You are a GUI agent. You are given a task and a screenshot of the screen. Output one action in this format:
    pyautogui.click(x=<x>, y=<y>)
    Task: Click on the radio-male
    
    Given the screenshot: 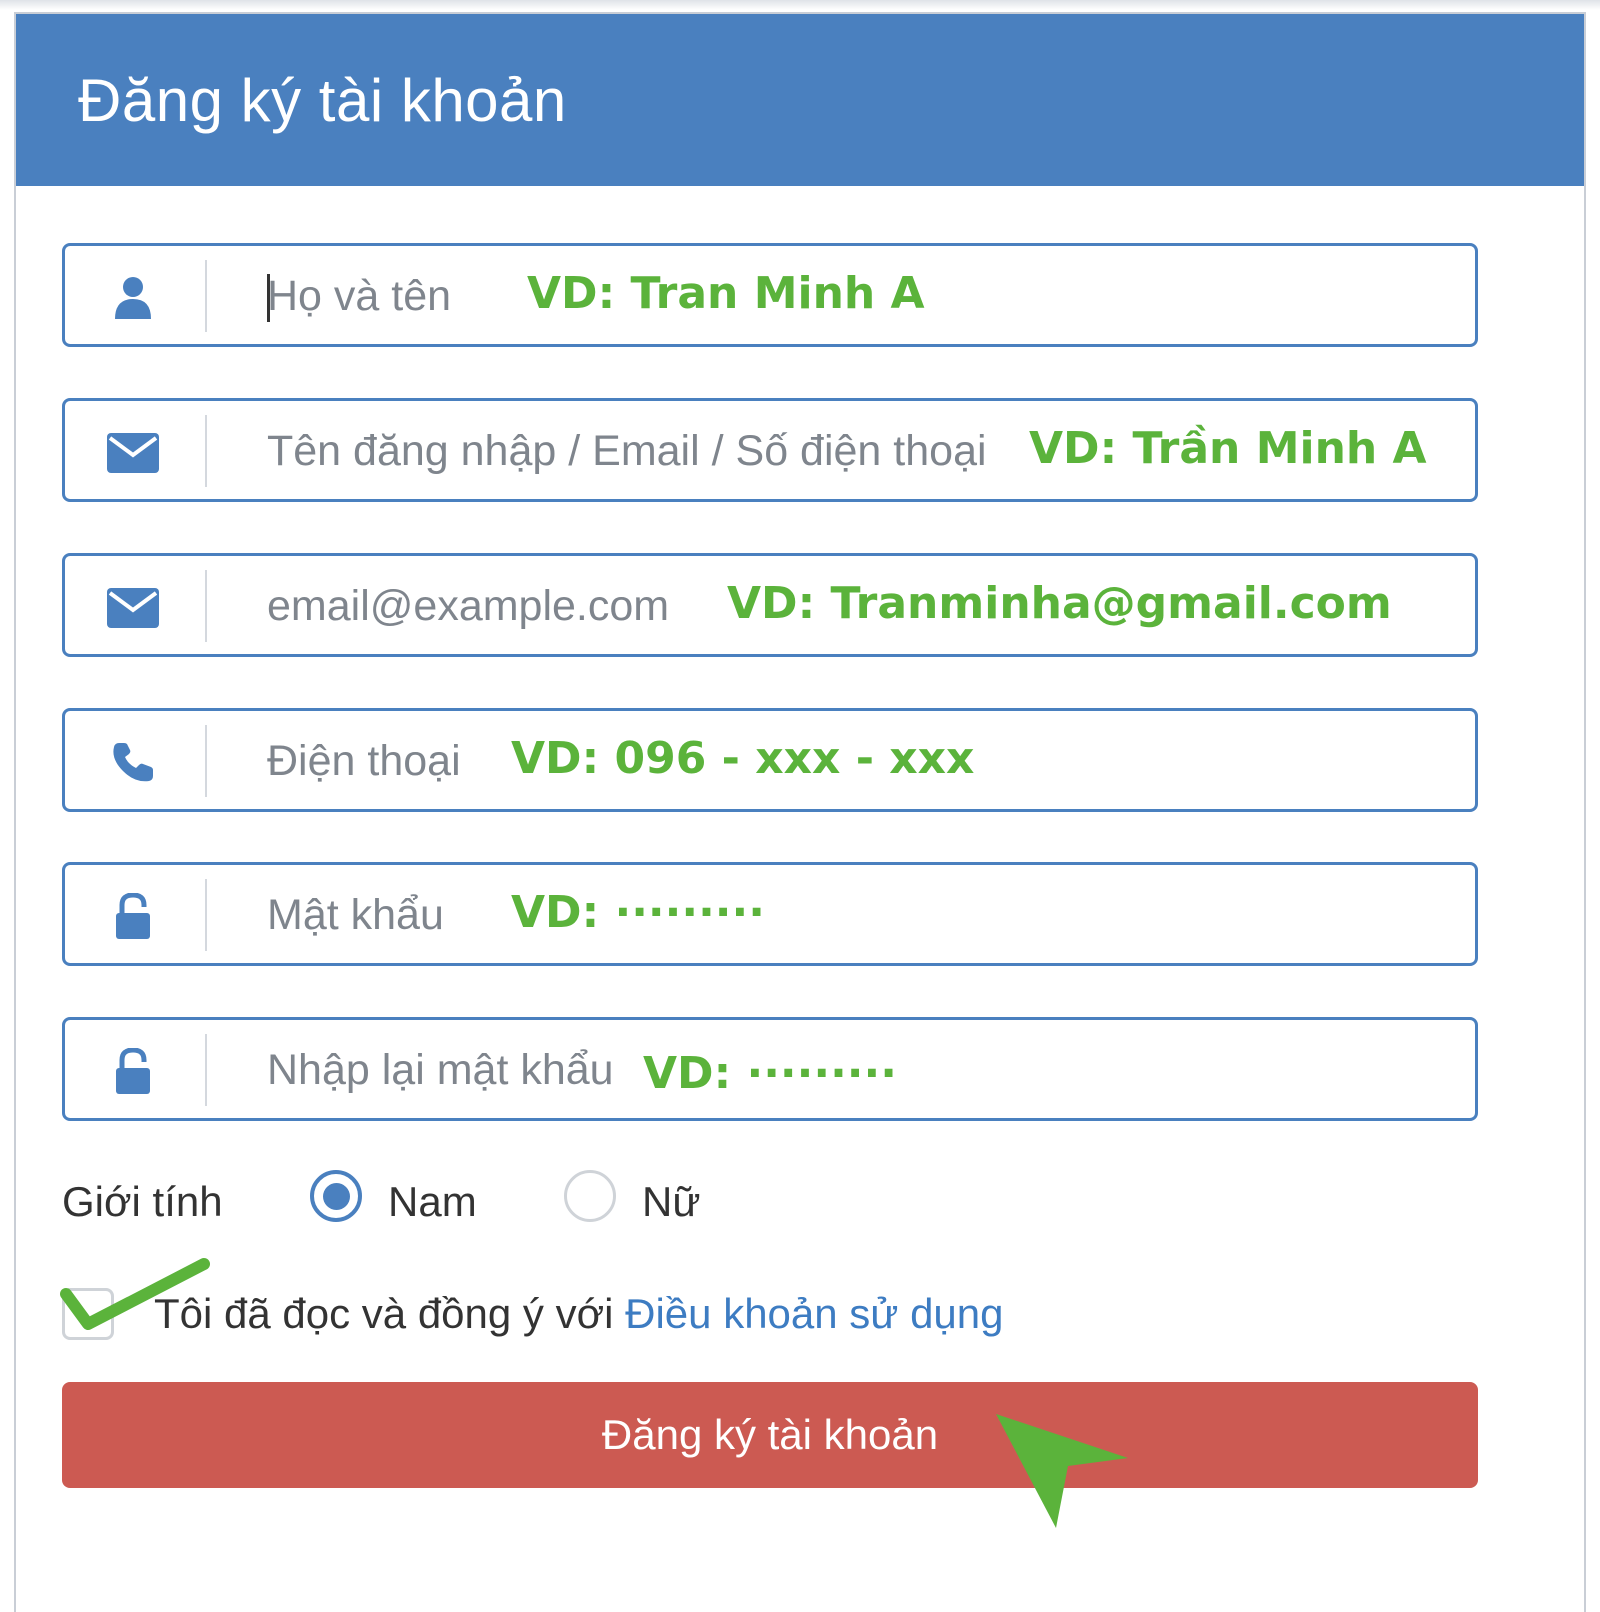 What is the action you would take?
    pyautogui.click(x=336, y=1196)
    